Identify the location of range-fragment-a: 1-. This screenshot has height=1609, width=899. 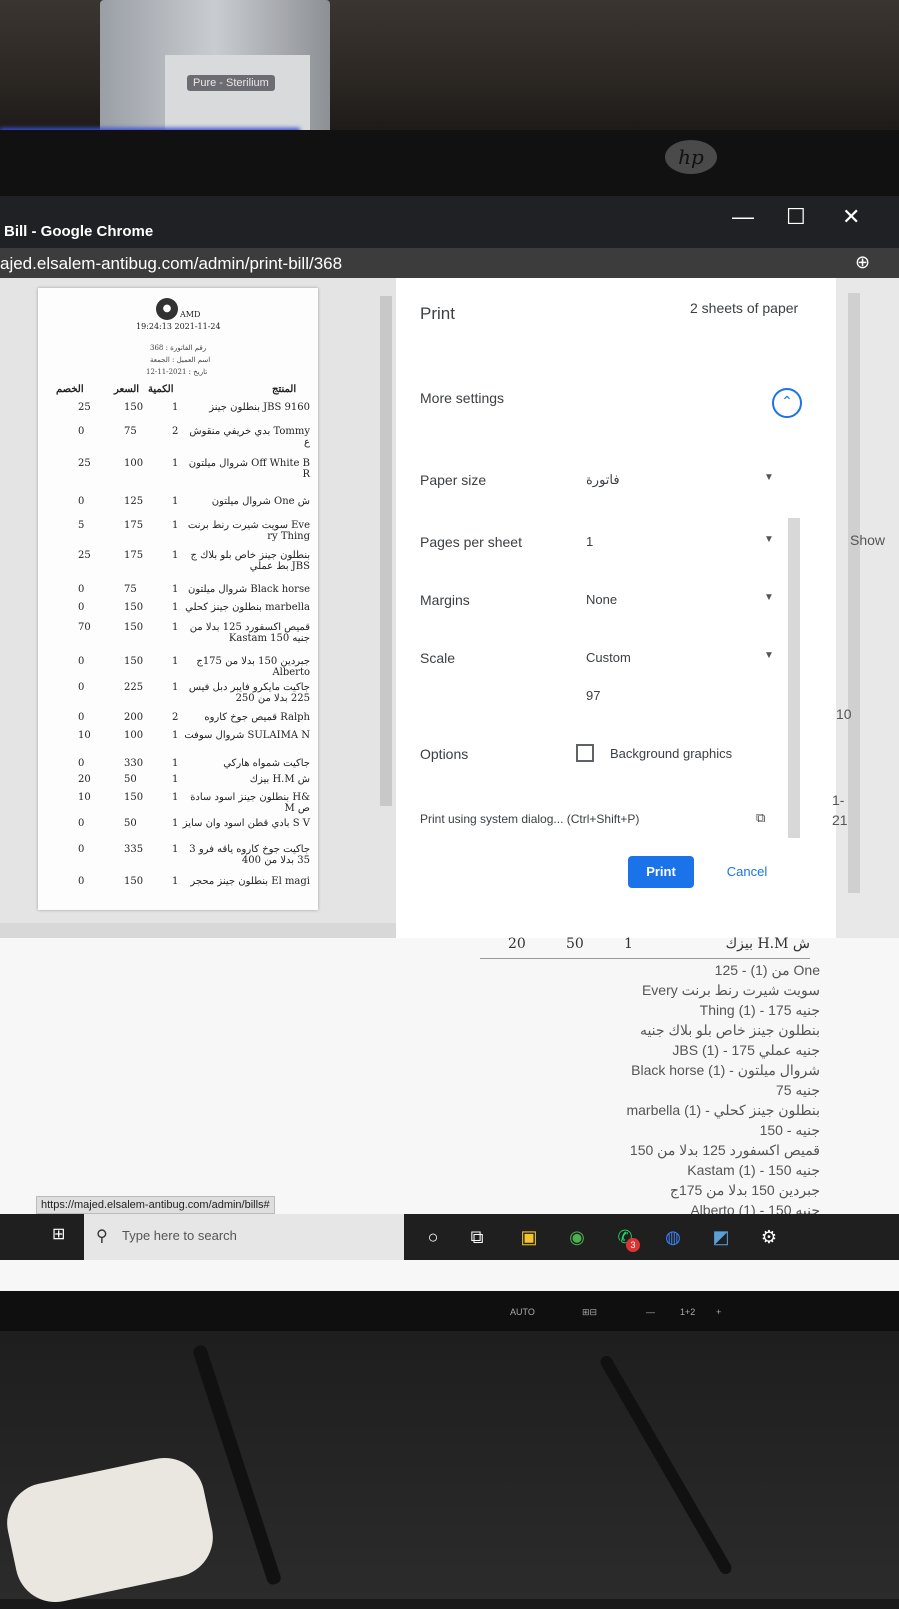
(838, 800).